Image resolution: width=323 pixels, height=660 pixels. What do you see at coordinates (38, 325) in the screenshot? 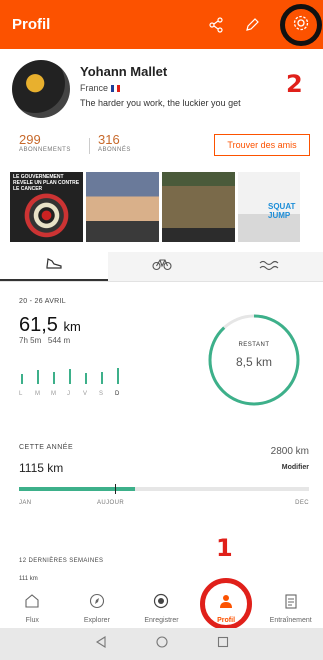
I see `distance-value: 61,5` at bounding box center [38, 325].